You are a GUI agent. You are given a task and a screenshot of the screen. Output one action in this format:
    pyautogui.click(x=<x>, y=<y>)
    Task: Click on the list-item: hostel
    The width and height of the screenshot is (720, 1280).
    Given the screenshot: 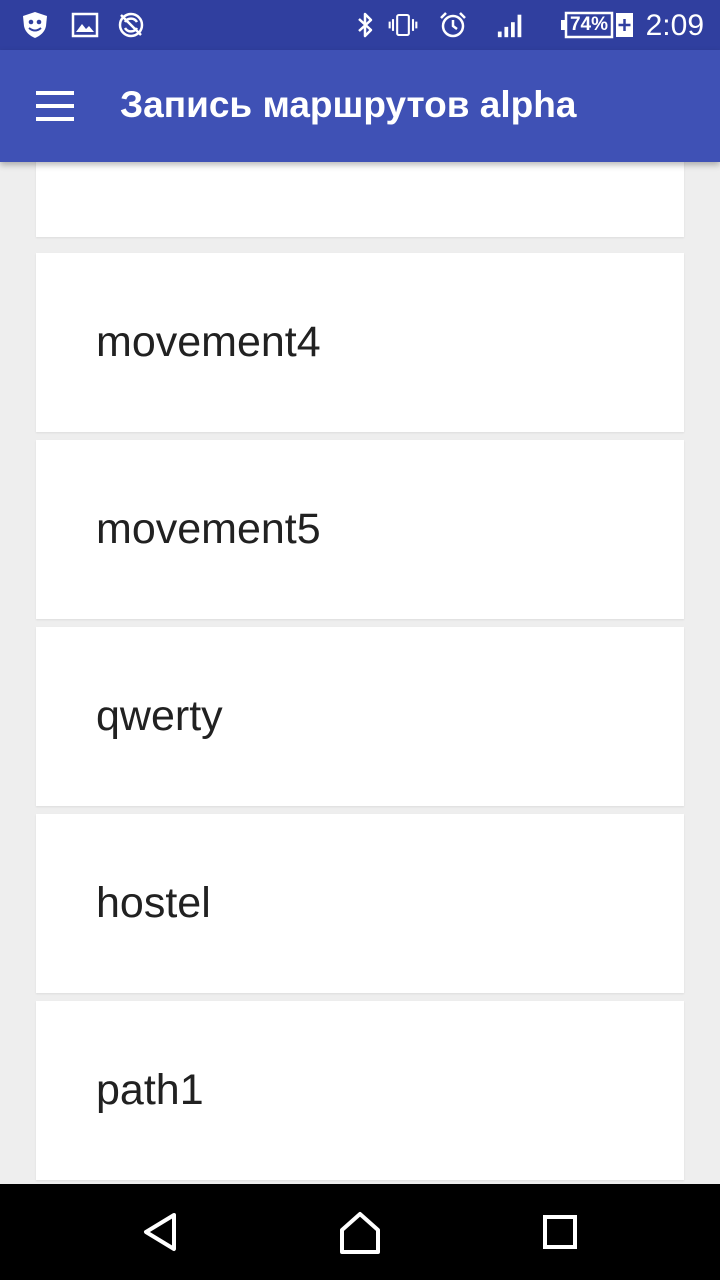 What is the action you would take?
    pyautogui.click(x=360, y=903)
    